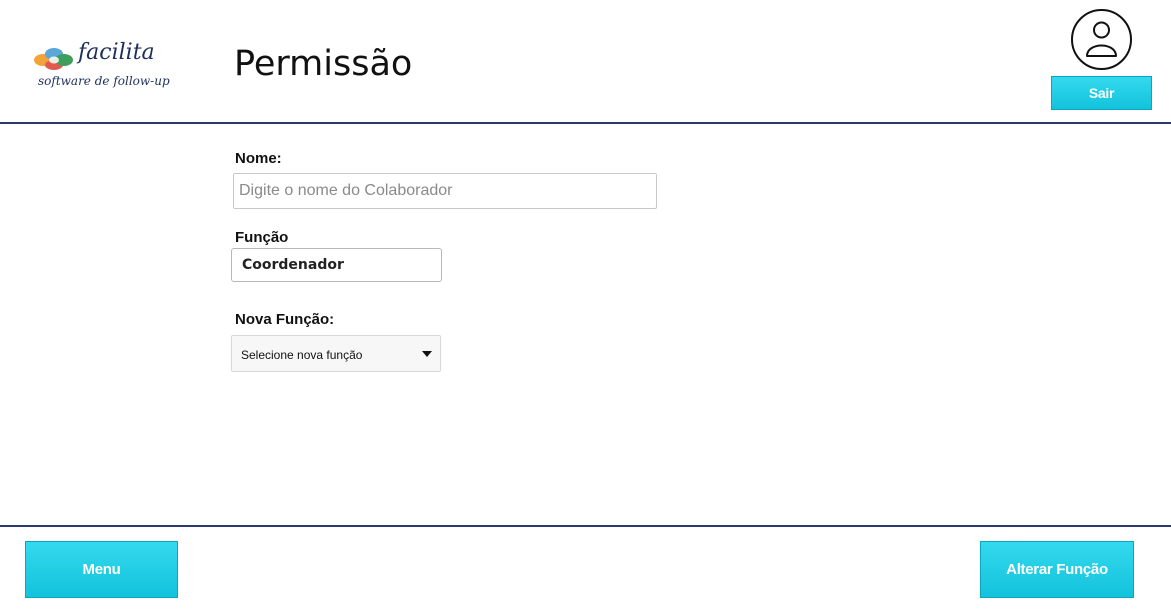 The image size is (1171, 609). I want to click on nova-funcao-selected: Selecione nova função, so click(302, 355).